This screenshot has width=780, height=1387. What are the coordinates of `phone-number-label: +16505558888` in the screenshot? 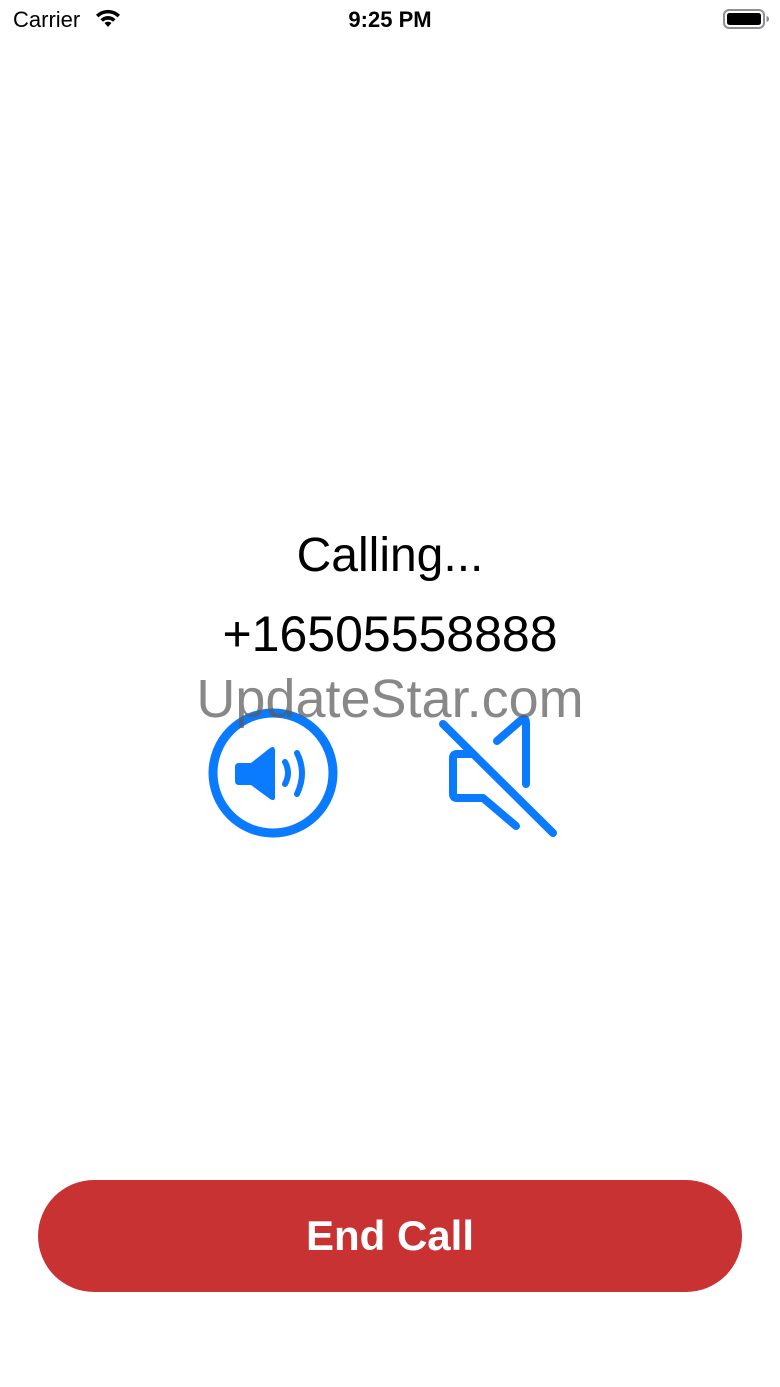 It's located at (390, 634).